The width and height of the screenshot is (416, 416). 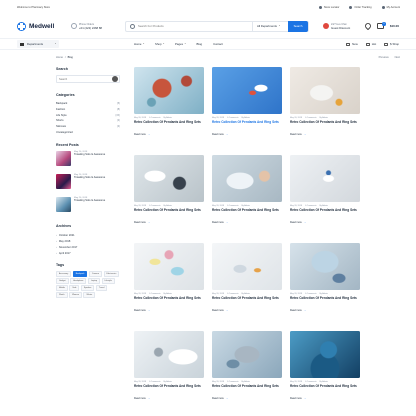 What do you see at coordinates (368, 26) in the screenshot?
I see `heart-icon` at bounding box center [368, 26].